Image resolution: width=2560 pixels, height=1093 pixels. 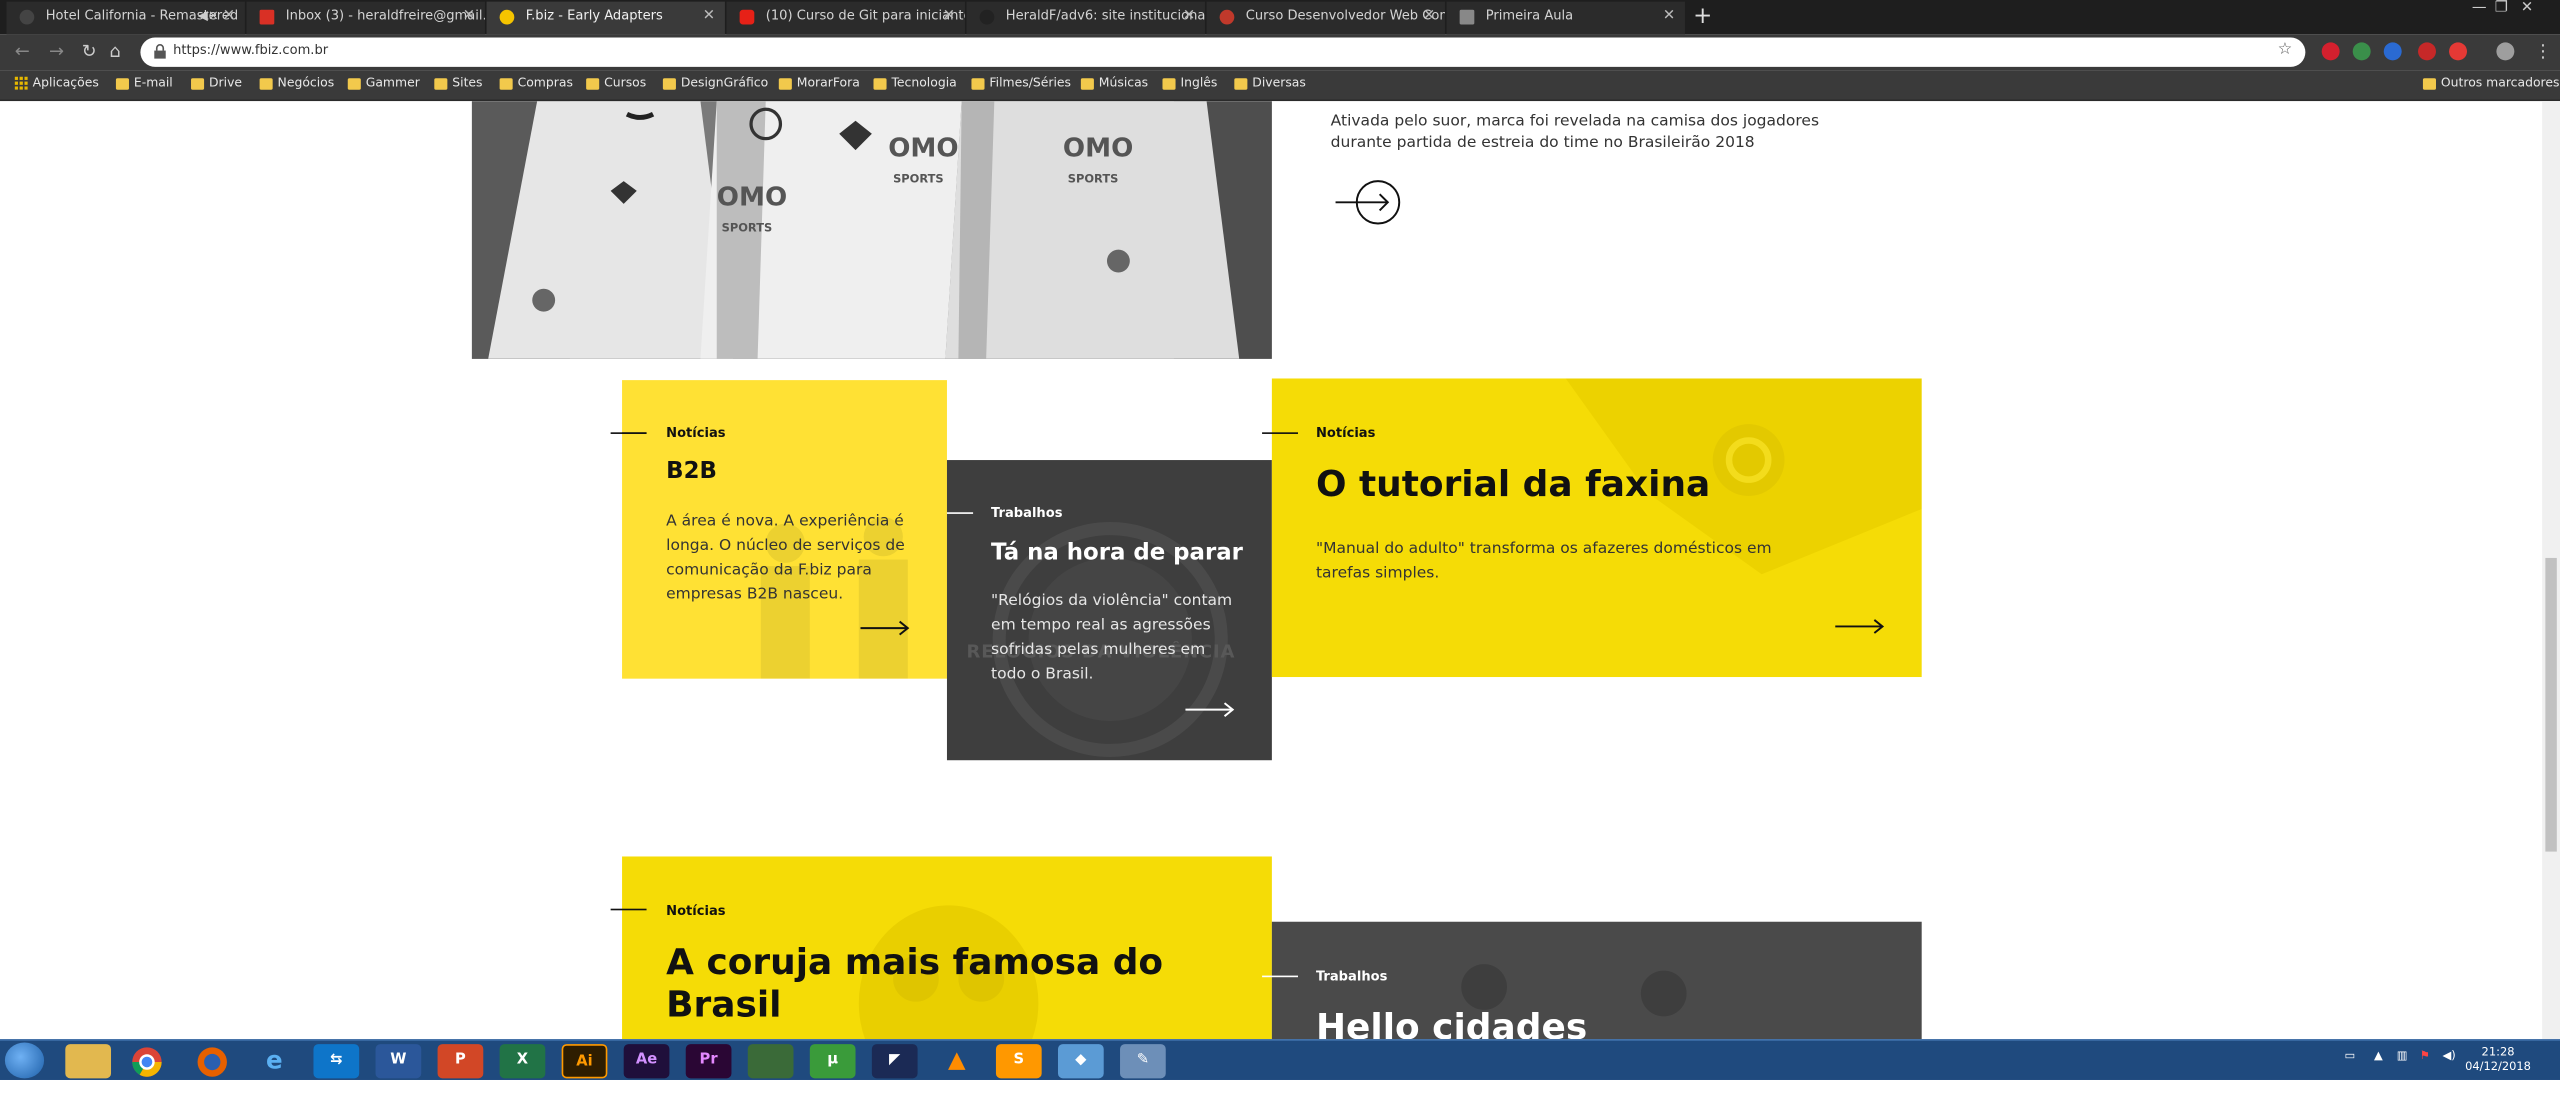 I want to click on pinterest-extension-icon, so click(x=2330, y=51).